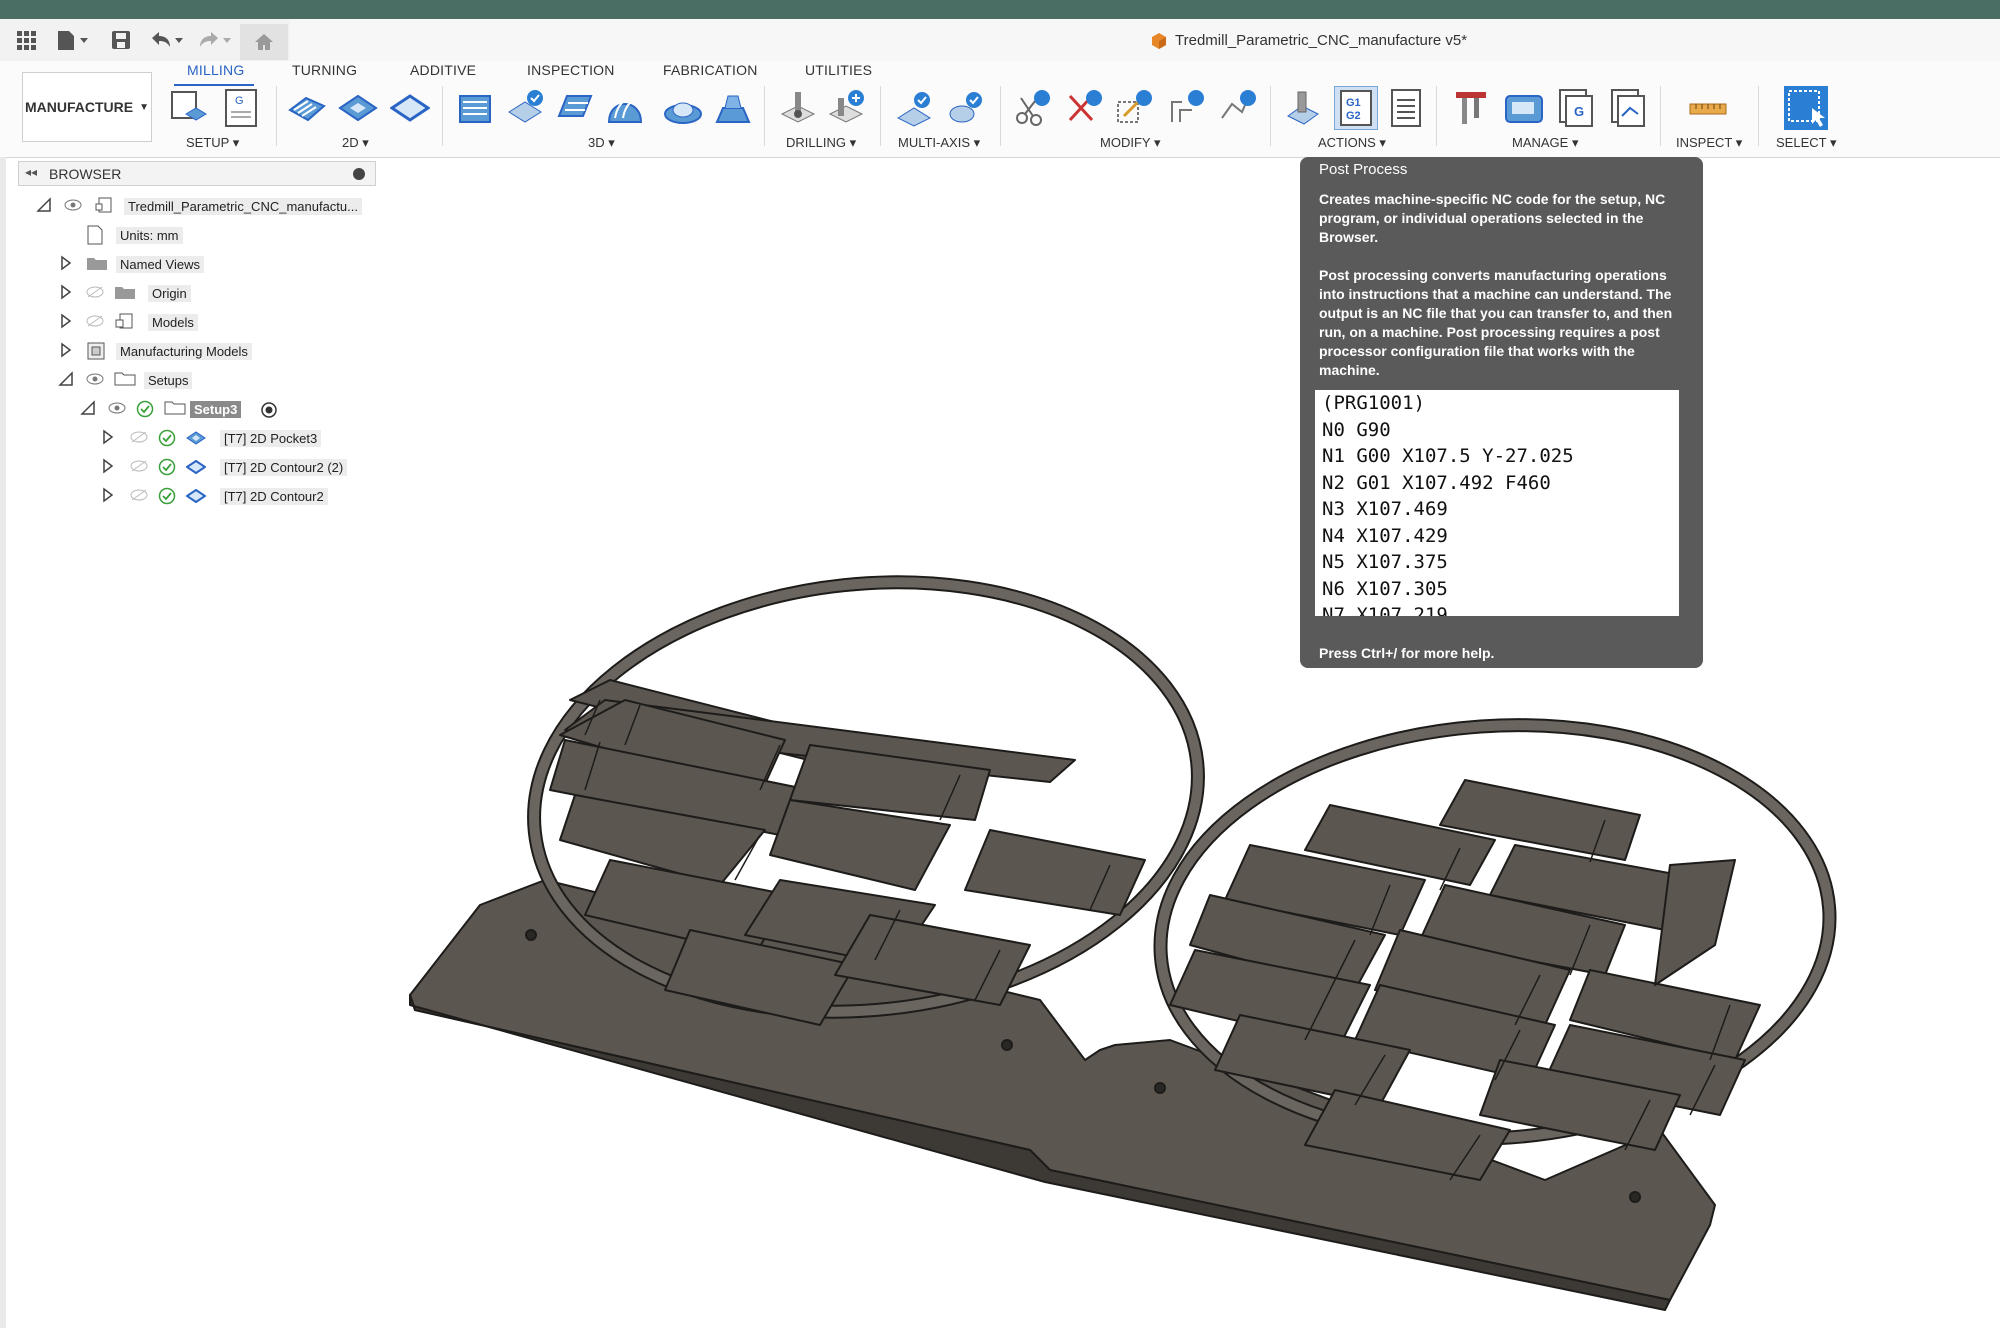 This screenshot has height=1328, width=2000. I want to click on active-tab-indicator, so click(214, 85).